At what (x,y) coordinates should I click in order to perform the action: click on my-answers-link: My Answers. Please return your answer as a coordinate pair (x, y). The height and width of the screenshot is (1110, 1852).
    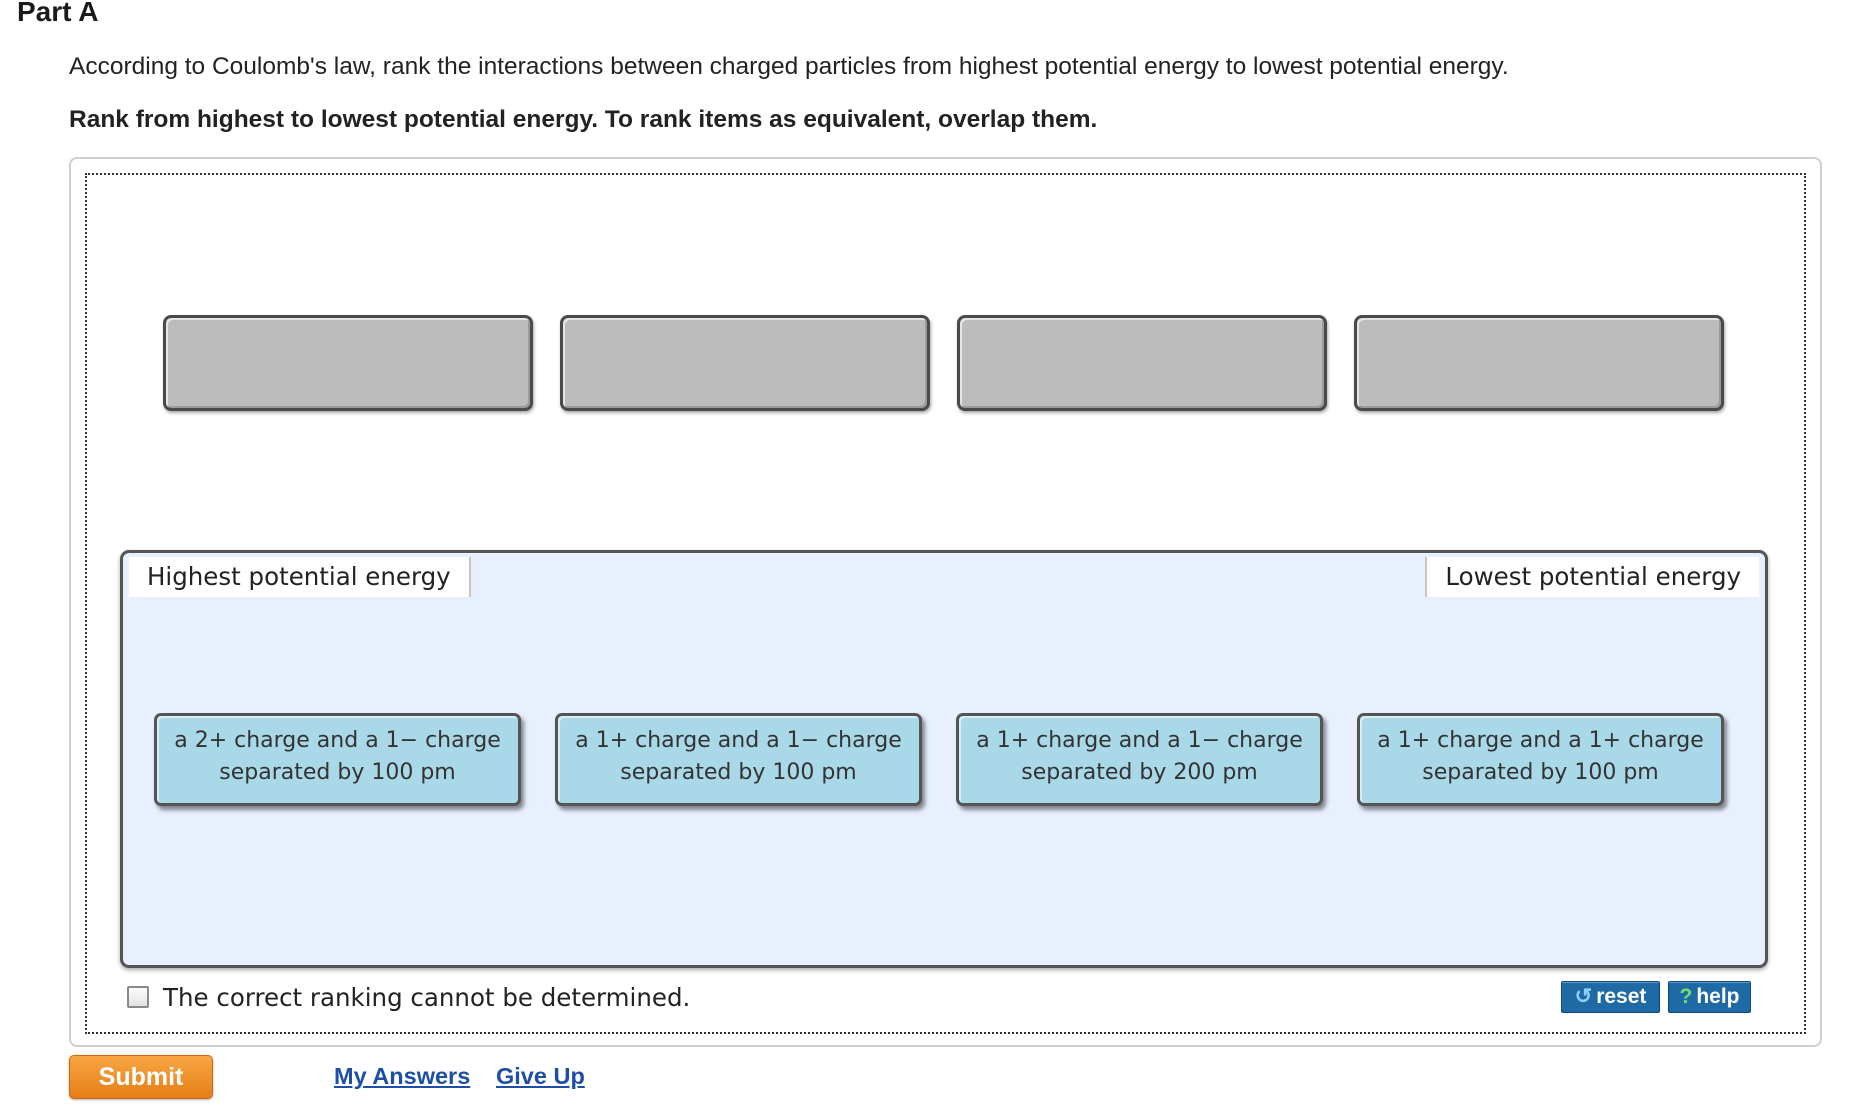
    Looking at the image, I should click on (402, 1076).